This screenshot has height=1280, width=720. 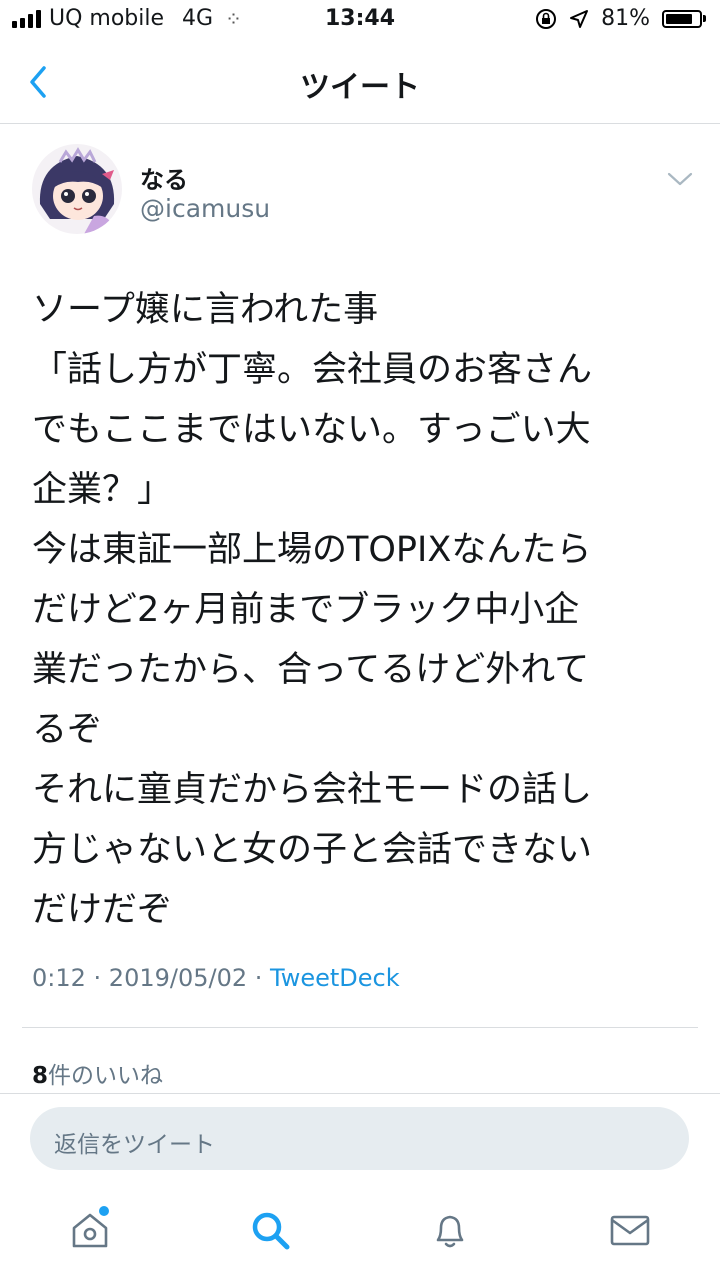 I want to click on tweet-meta: 0:12 · 2019/05/02 · TweetDeck, so click(x=216, y=978).